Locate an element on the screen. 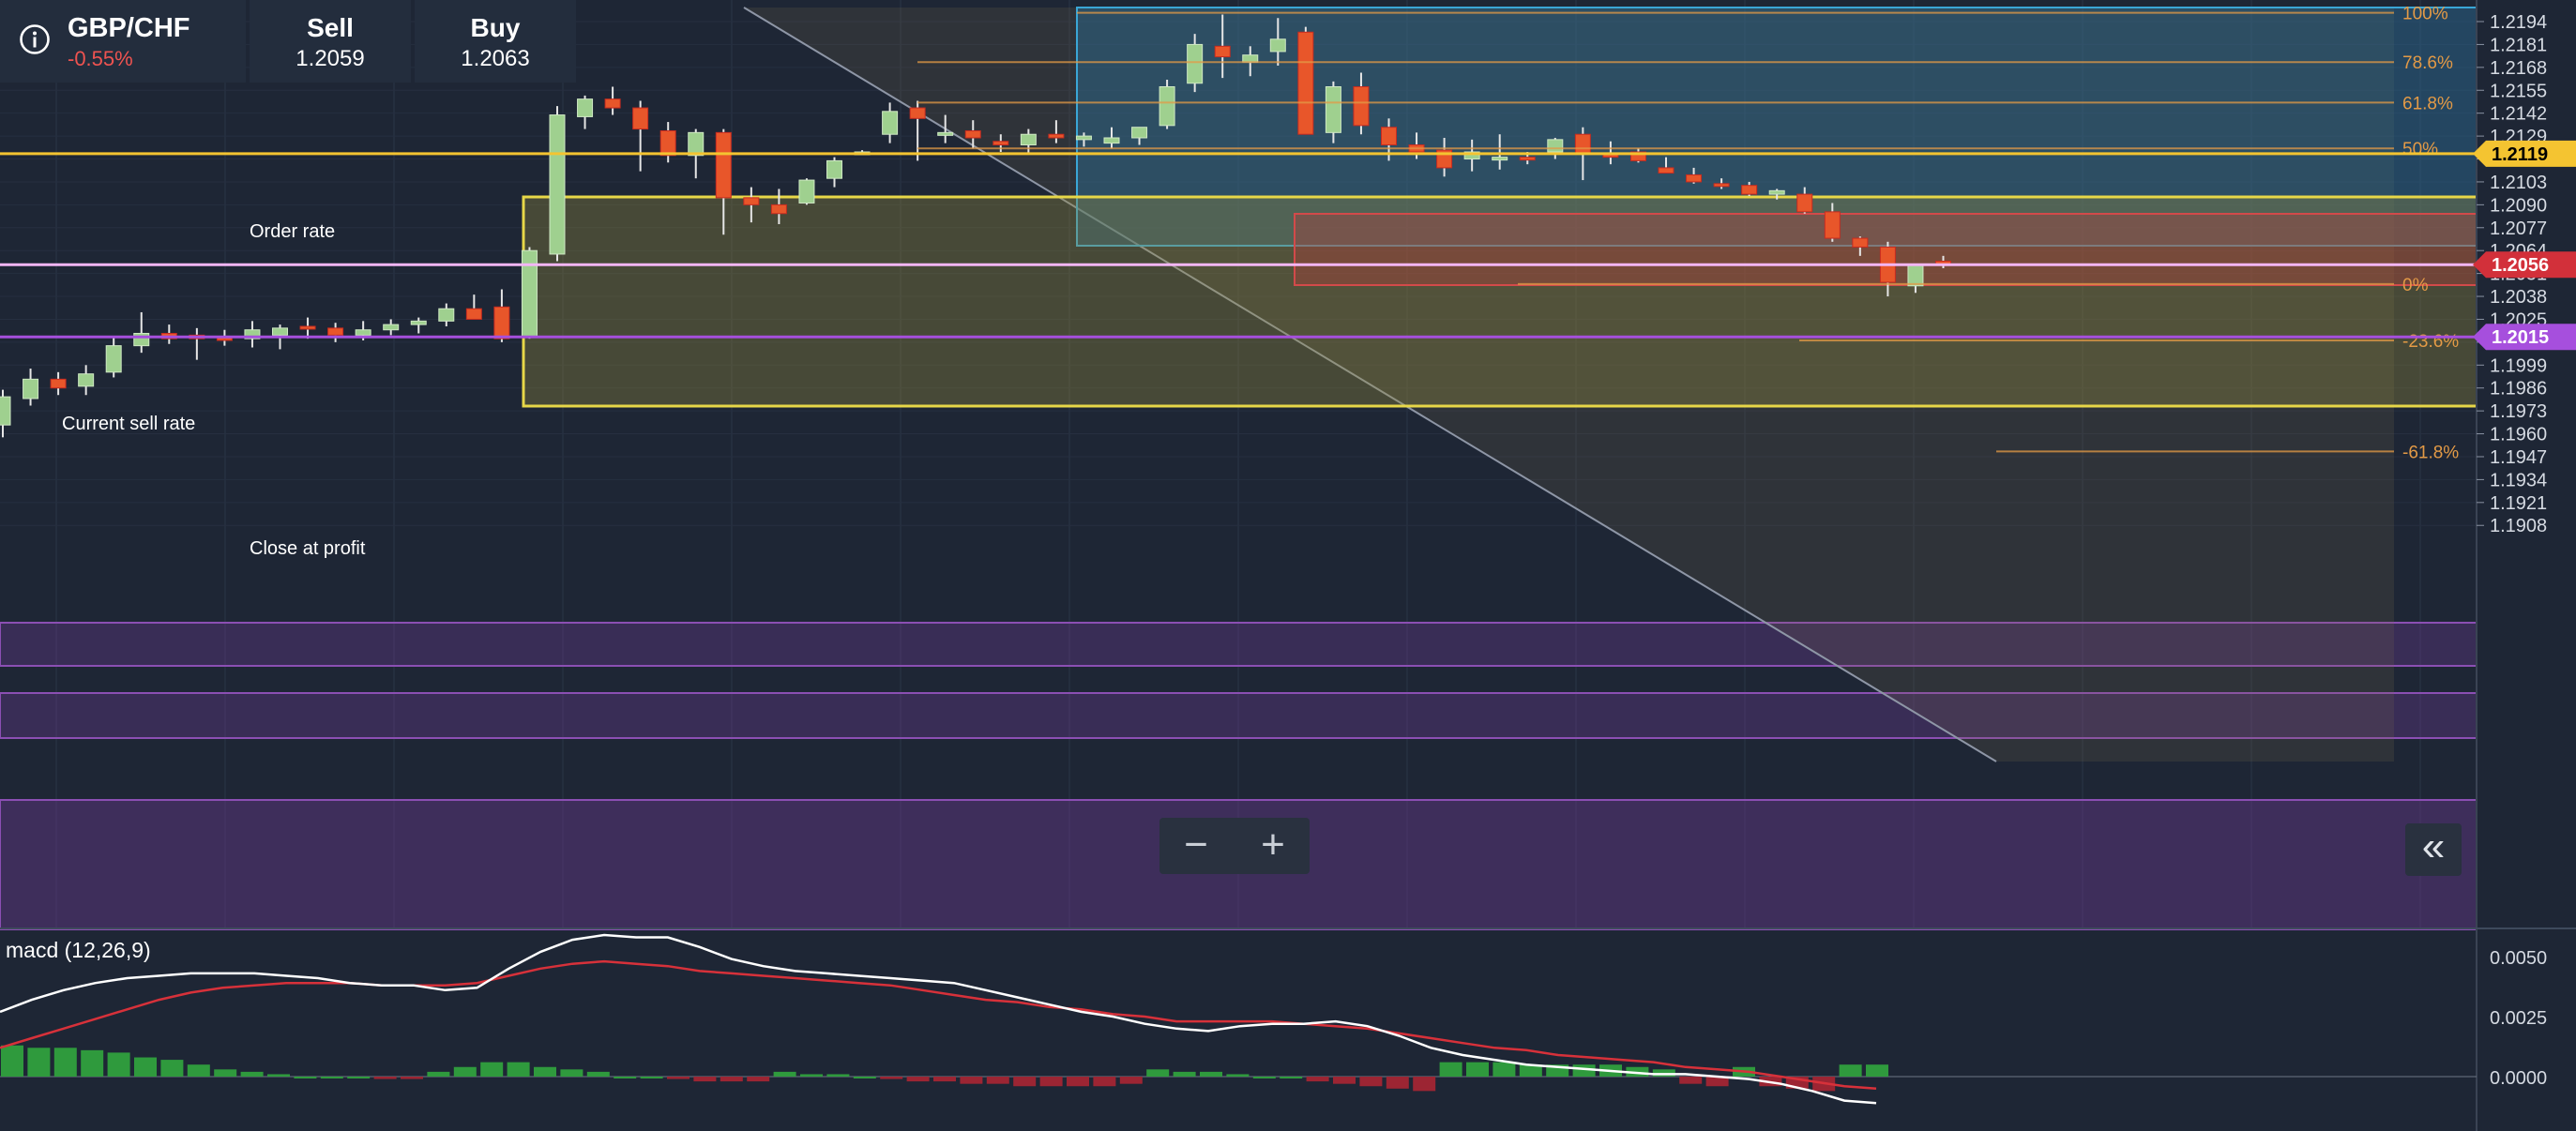 The image size is (2576, 1131). close-at-profit-label: Close at profit is located at coordinates (308, 548).